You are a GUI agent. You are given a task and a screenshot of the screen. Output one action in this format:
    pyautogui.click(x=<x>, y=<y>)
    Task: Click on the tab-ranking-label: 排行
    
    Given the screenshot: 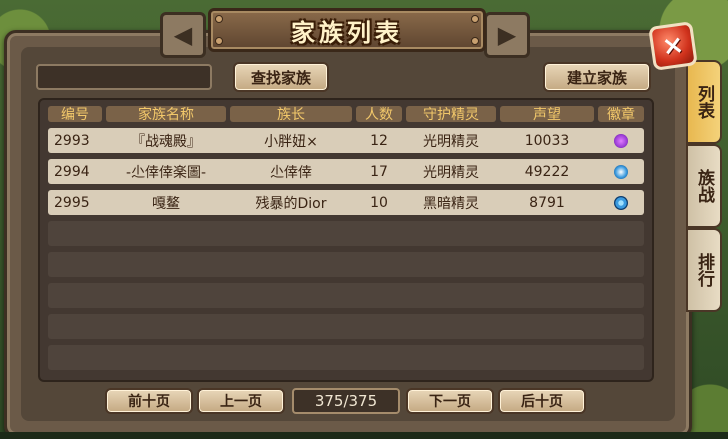 What is the action you would take?
    pyautogui.click(x=704, y=270)
    